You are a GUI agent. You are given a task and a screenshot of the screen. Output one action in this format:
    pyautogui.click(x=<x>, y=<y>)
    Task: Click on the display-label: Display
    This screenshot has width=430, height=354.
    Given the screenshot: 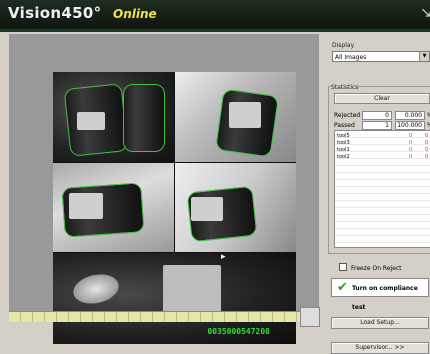 What is the action you would take?
    pyautogui.click(x=343, y=45)
    